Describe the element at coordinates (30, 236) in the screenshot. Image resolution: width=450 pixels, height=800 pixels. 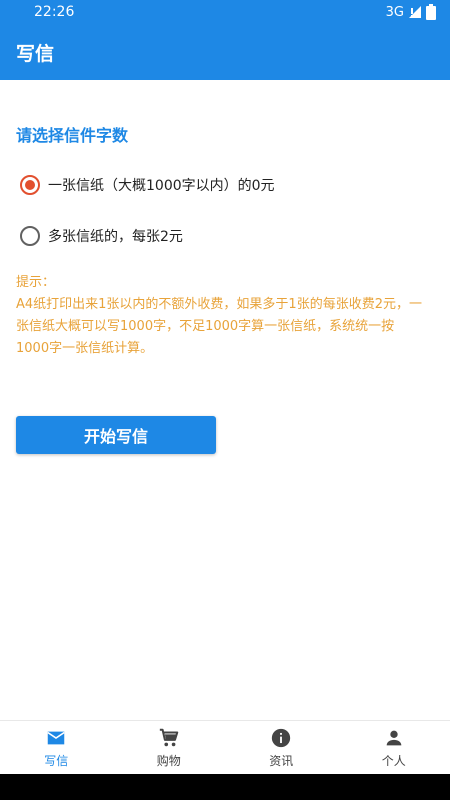
I see `radio-unchecked-icon` at that location.